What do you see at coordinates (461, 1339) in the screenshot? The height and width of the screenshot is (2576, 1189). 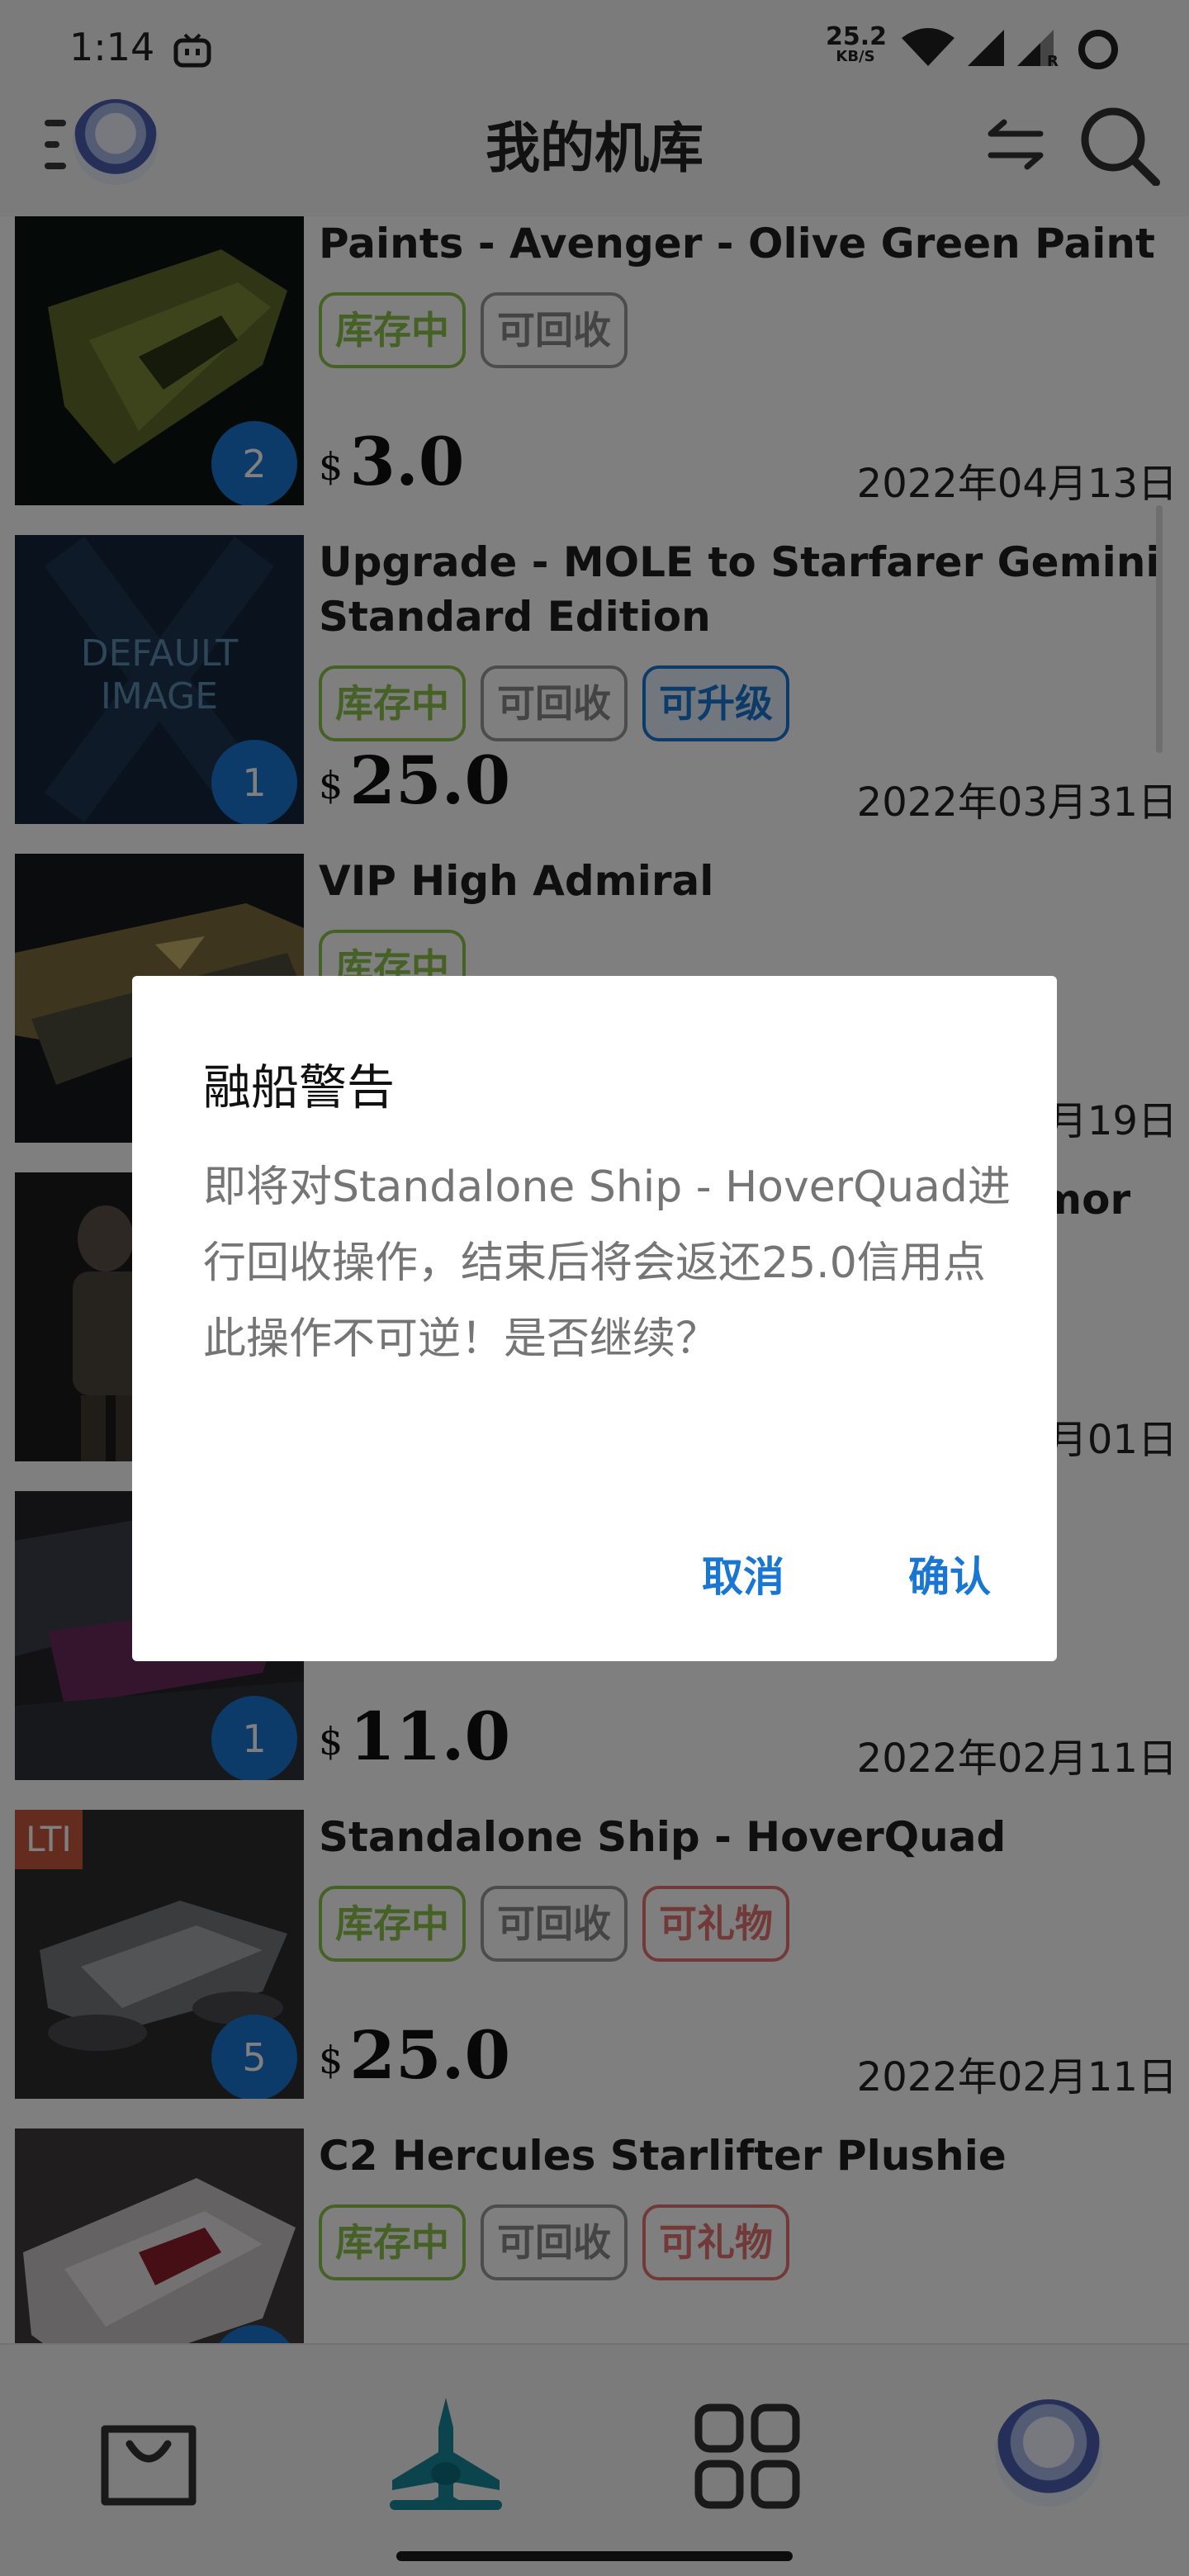 I see `dialog-message-line: 此操作不可逆！是否继续？` at bounding box center [461, 1339].